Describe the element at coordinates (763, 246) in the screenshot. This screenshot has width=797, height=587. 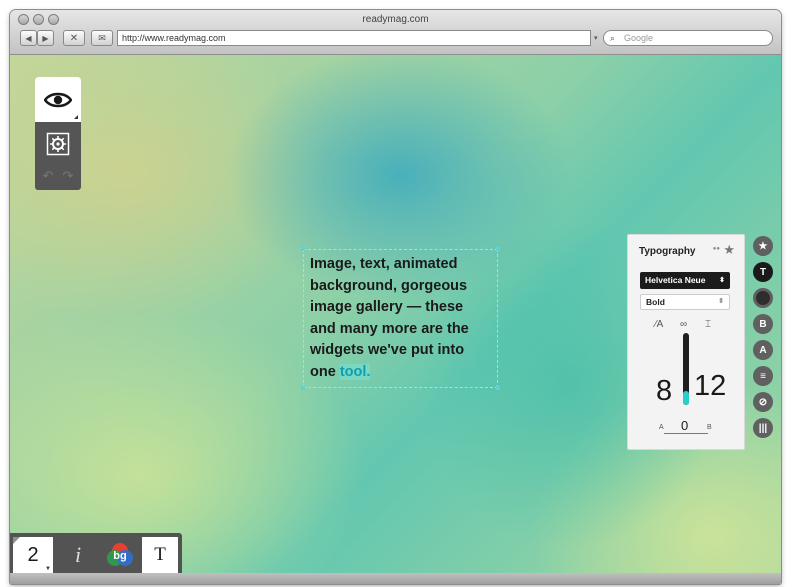
I see `star-icon: ★` at that location.